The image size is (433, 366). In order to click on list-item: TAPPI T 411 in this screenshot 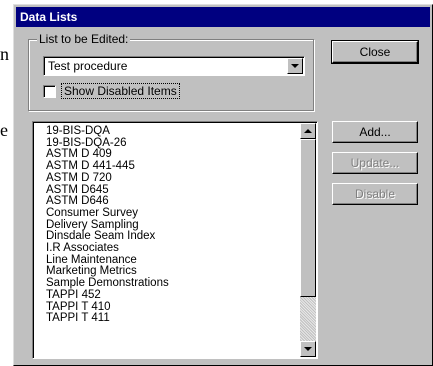, I will do `click(107, 319)`.